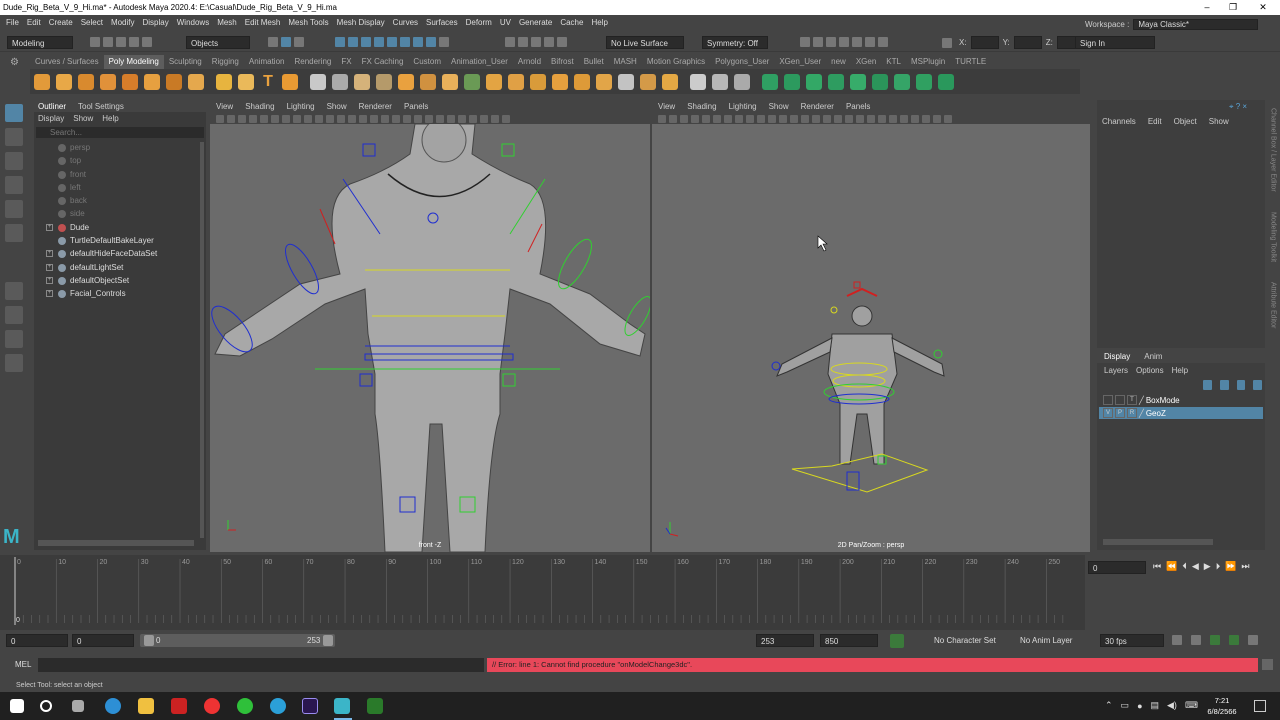 The image size is (1280, 720). Describe the element at coordinates (510, 42) in the screenshot. I see `snap-grid-icon` at that location.